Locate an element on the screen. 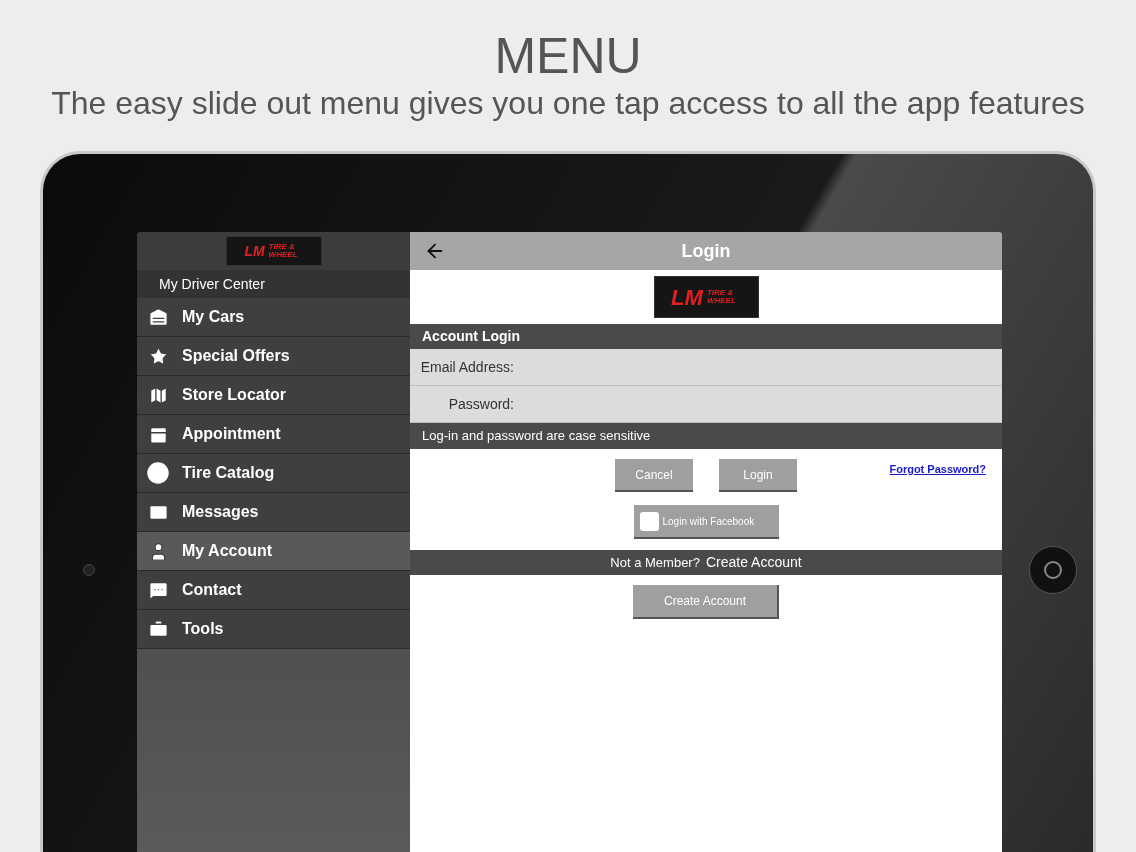  promo-subtitle: The easy slide out menu gives you one tap access to all the app features is located at coordinates (568, 103).